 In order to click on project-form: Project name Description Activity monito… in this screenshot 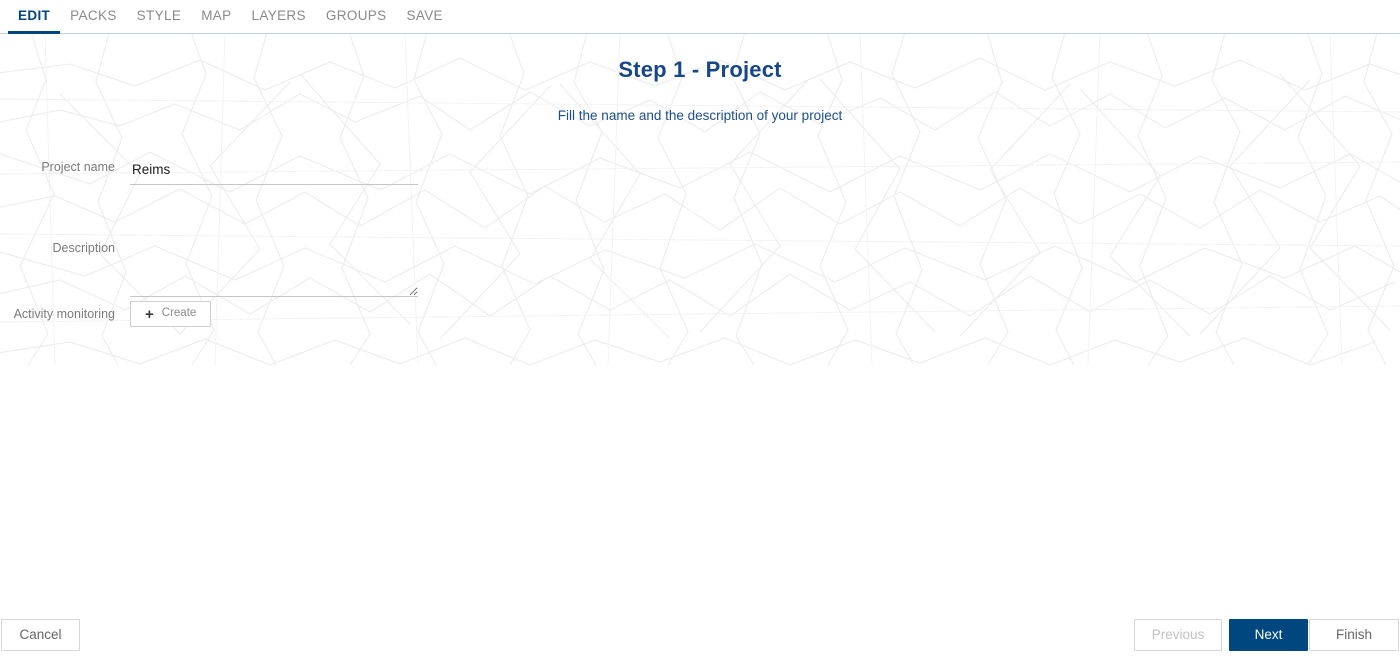, I will do `click(300, 243)`.